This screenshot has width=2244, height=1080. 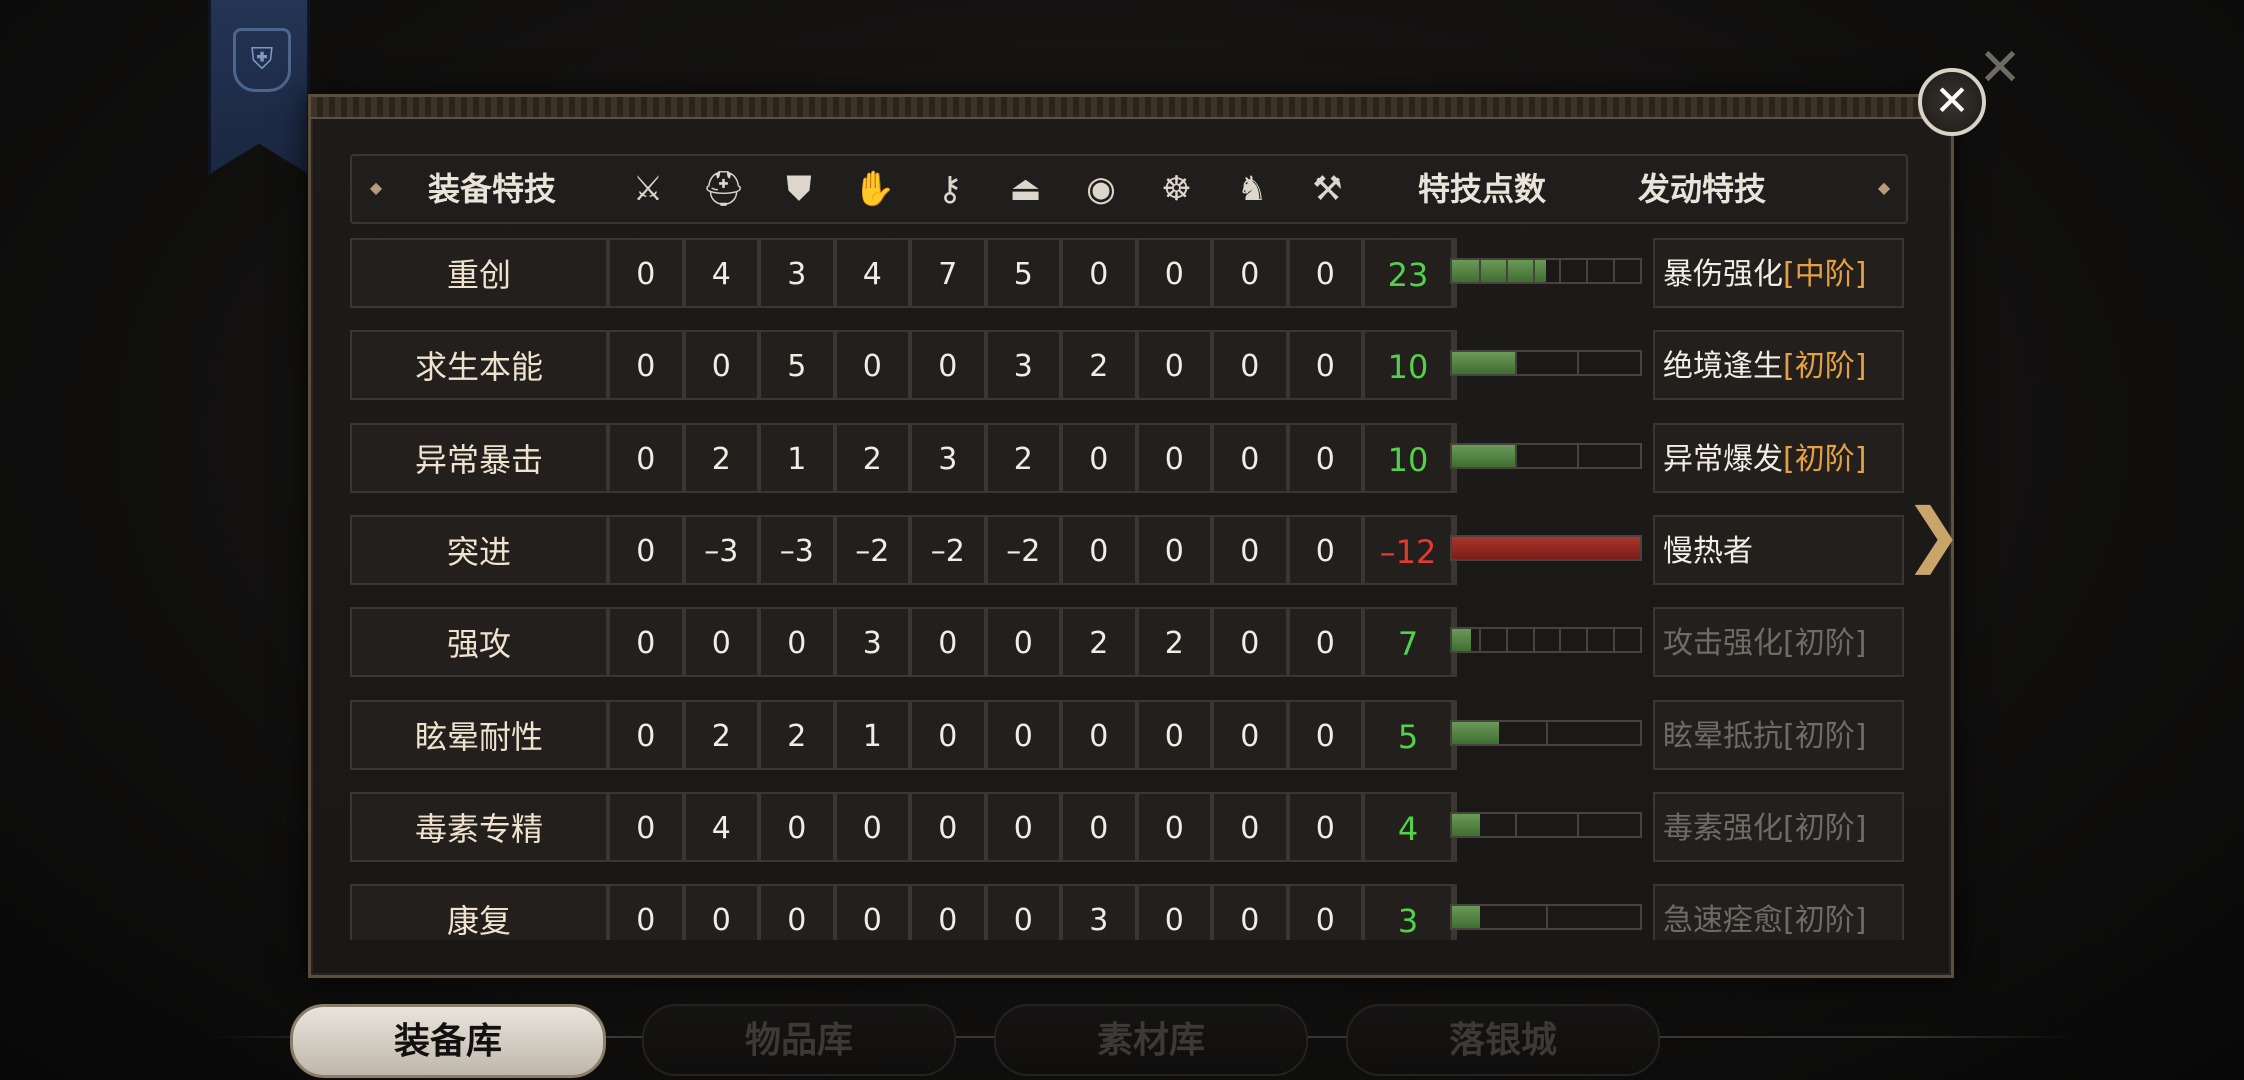 I want to click on slot-value-5: 7, so click(x=948, y=273).